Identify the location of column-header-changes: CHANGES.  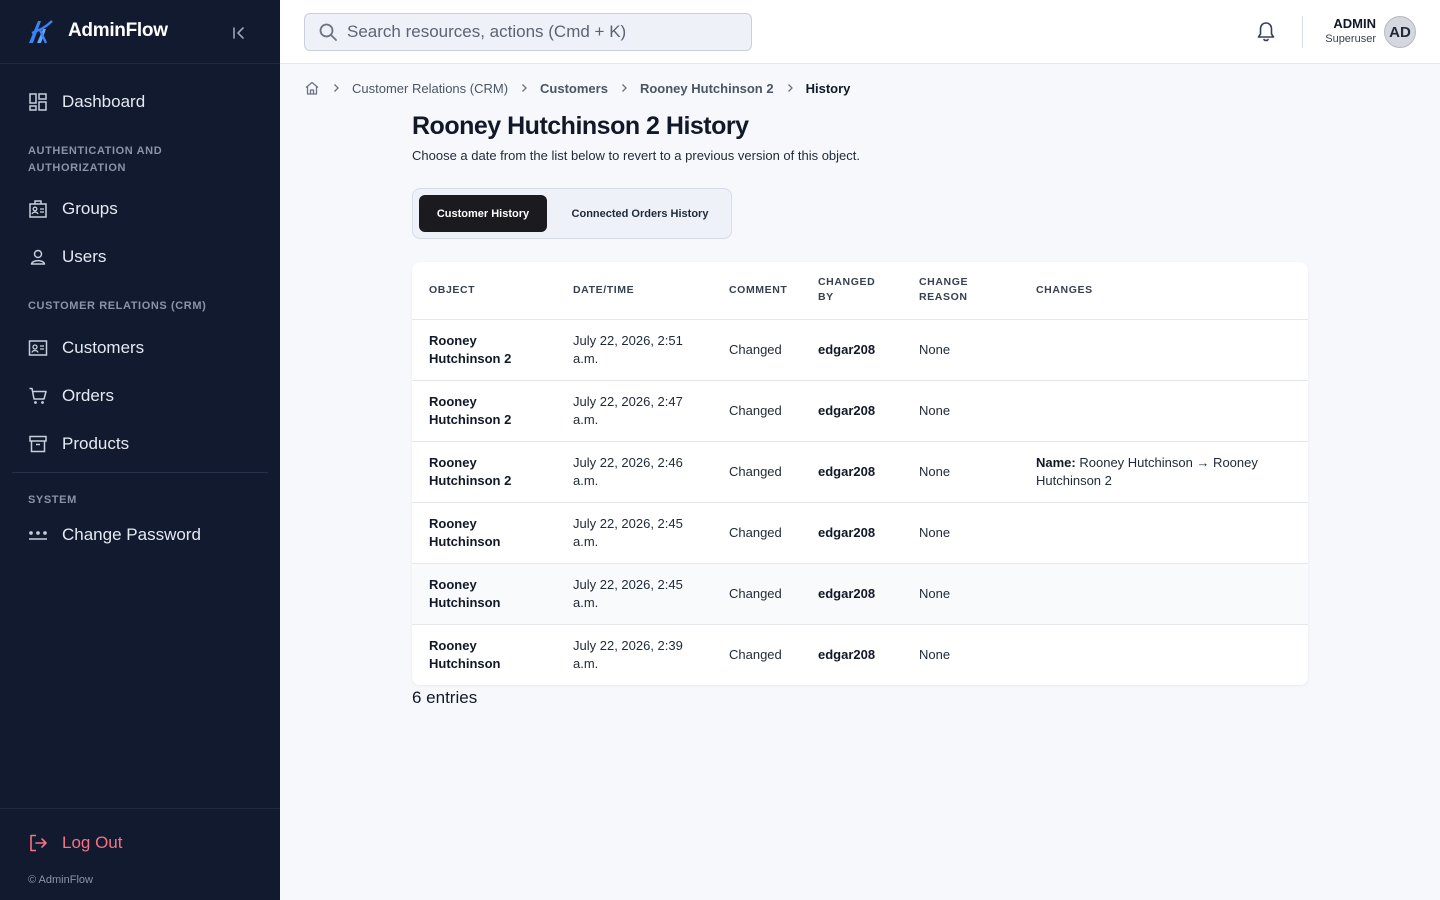
(1163, 291).